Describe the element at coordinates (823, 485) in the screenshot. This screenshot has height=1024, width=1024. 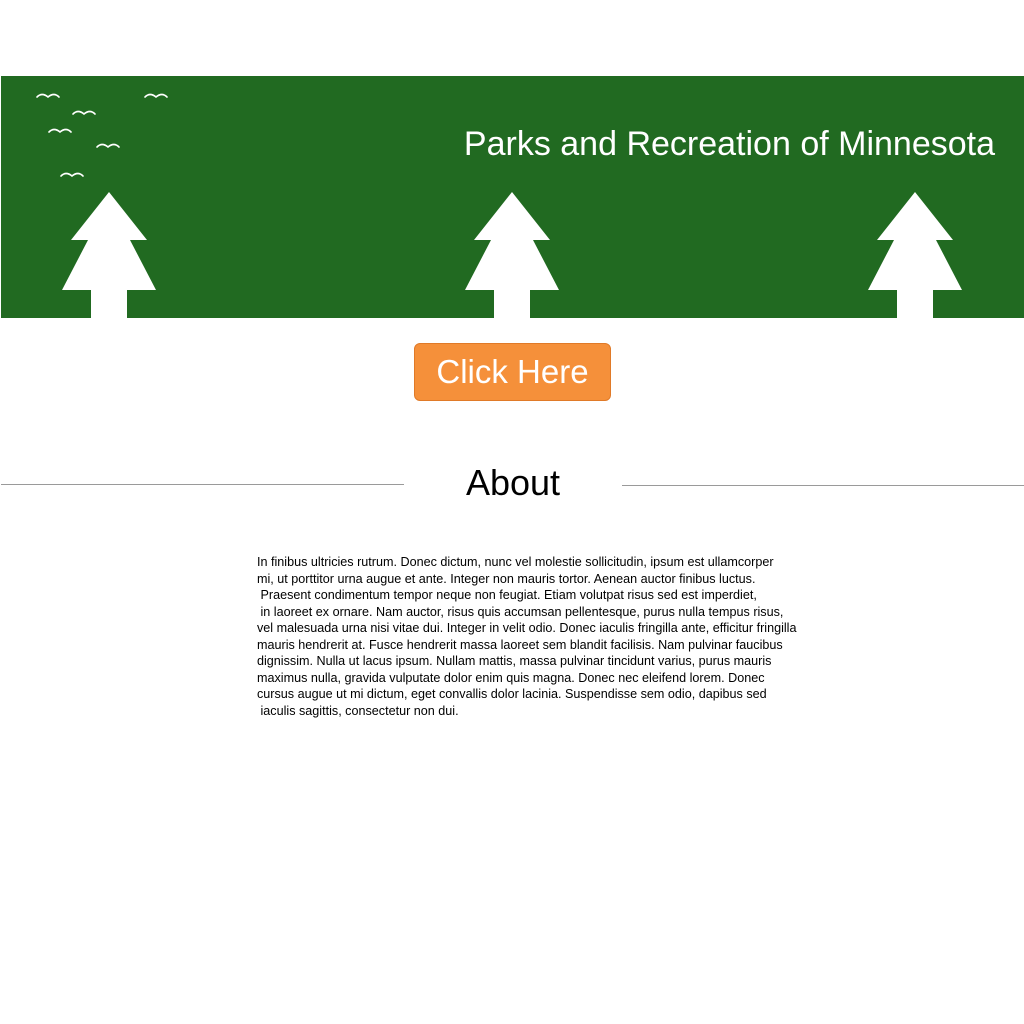
I see `about-divider-right` at that location.